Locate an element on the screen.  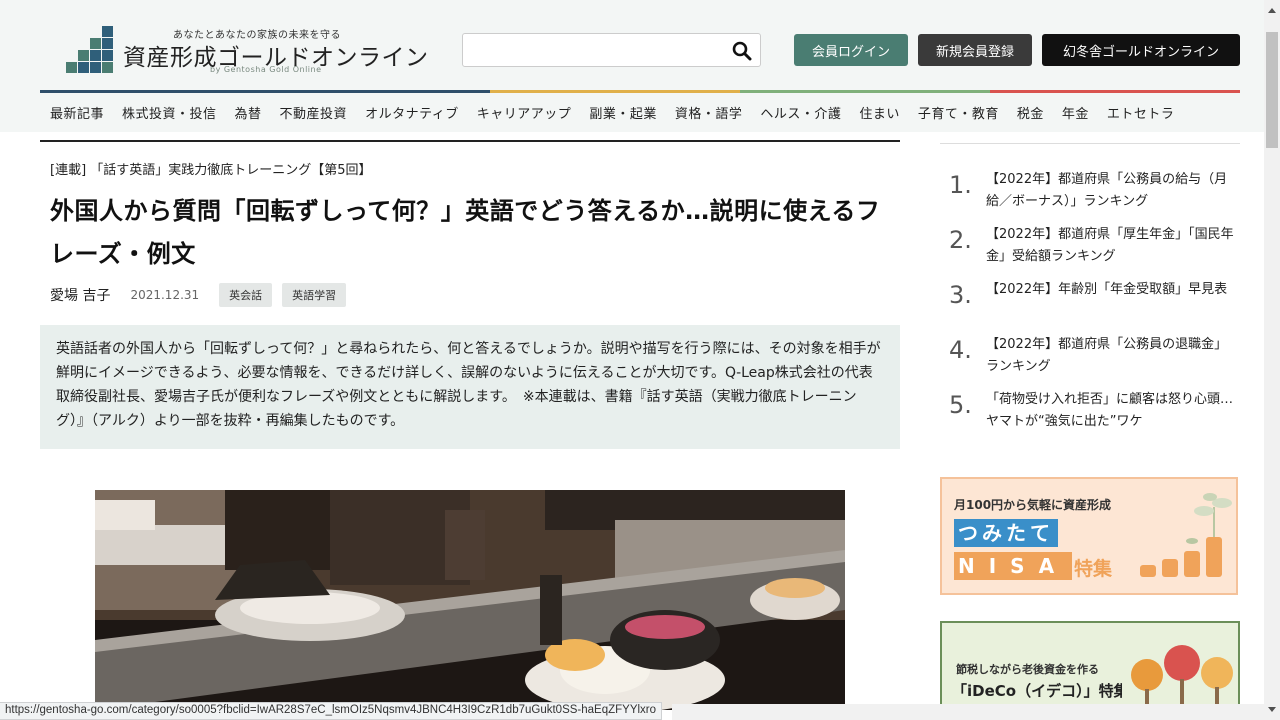
ranking-number: 1. is located at coordinates (960, 185).